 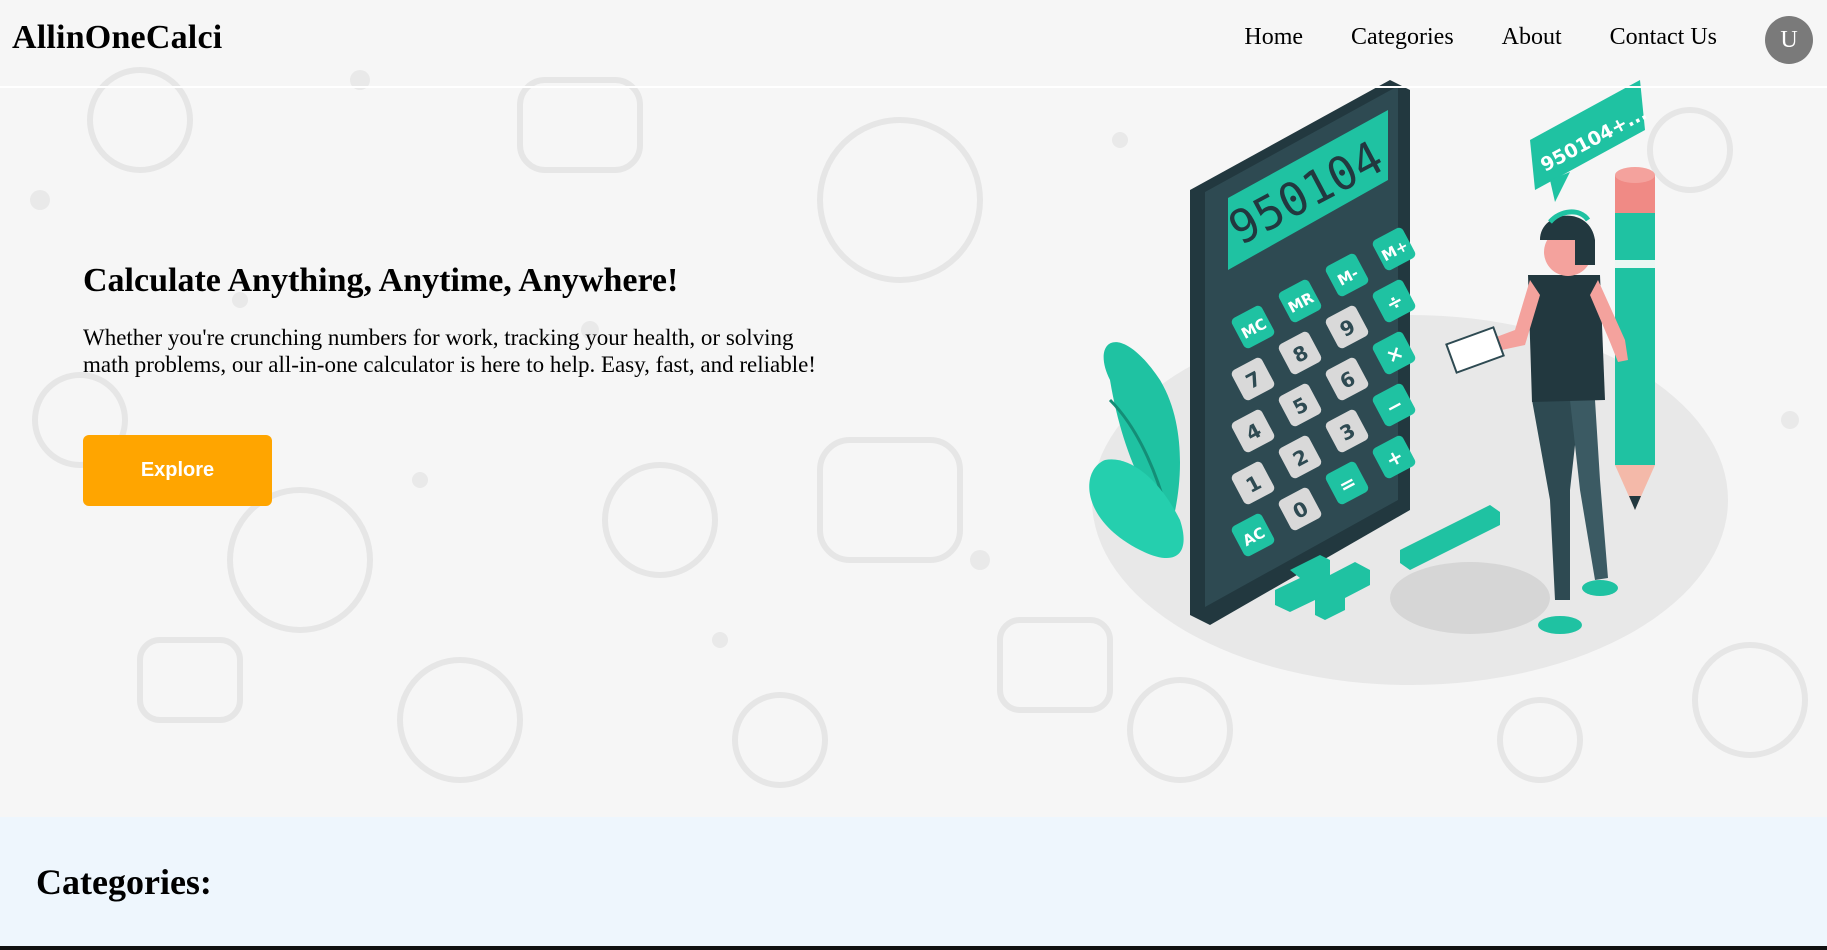 I want to click on brand-logo: AllinOneCalci, so click(x=117, y=38).